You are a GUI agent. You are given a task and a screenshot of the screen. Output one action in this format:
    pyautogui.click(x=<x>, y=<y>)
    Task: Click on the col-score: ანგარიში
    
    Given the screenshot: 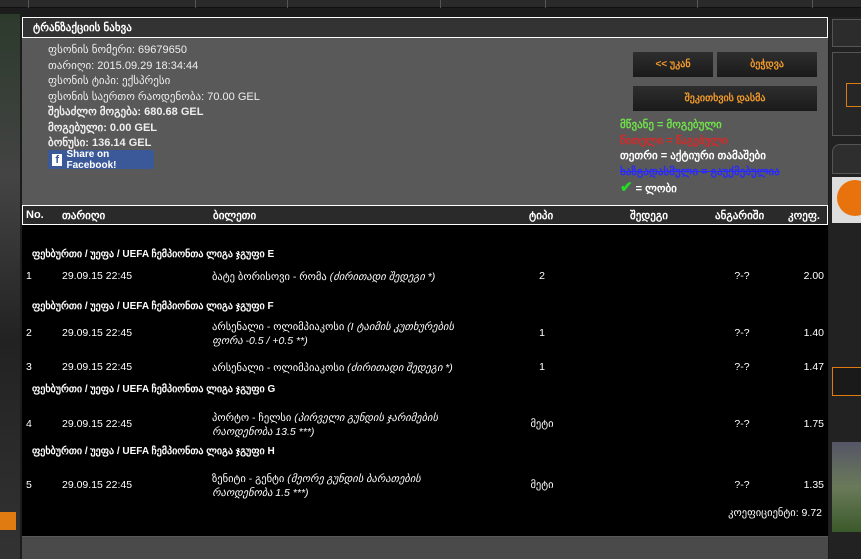 What is the action you would take?
    pyautogui.click(x=740, y=216)
    